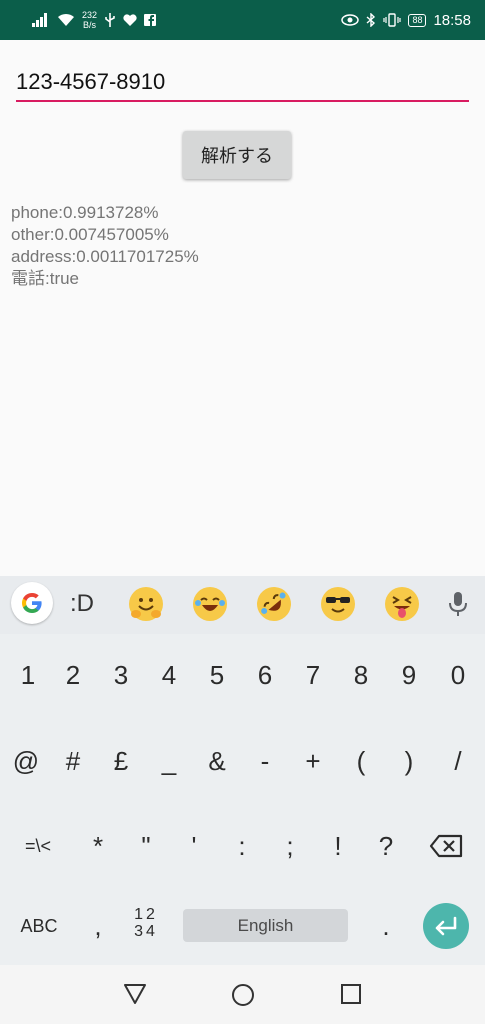 The width and height of the screenshot is (485, 1024). I want to click on signal-icon, so click(41, 20).